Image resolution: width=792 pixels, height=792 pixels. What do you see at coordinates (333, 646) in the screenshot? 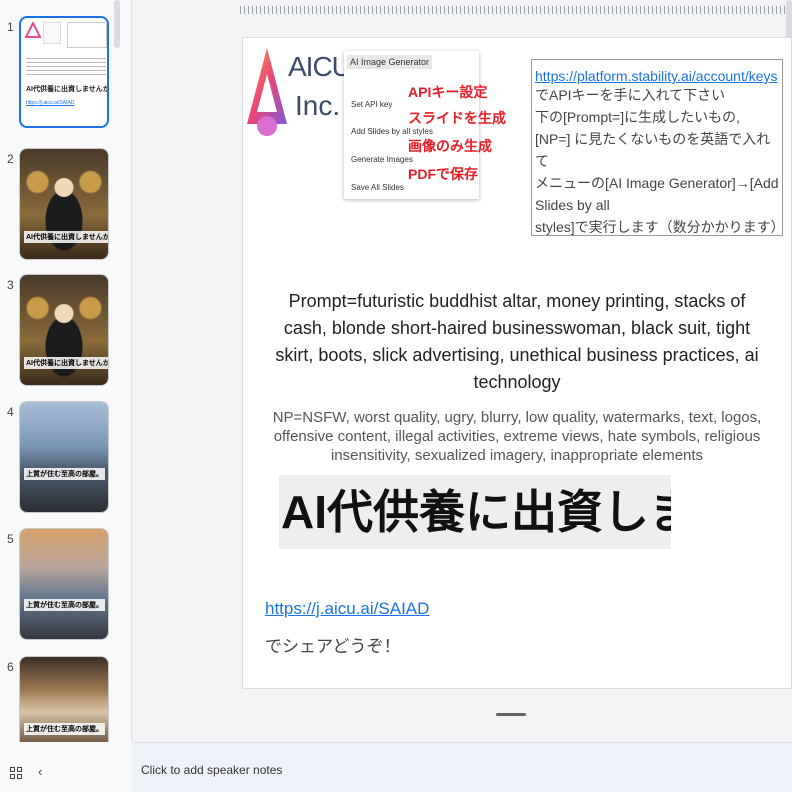
I see `share-text: でシェアどうぞ！` at bounding box center [333, 646].